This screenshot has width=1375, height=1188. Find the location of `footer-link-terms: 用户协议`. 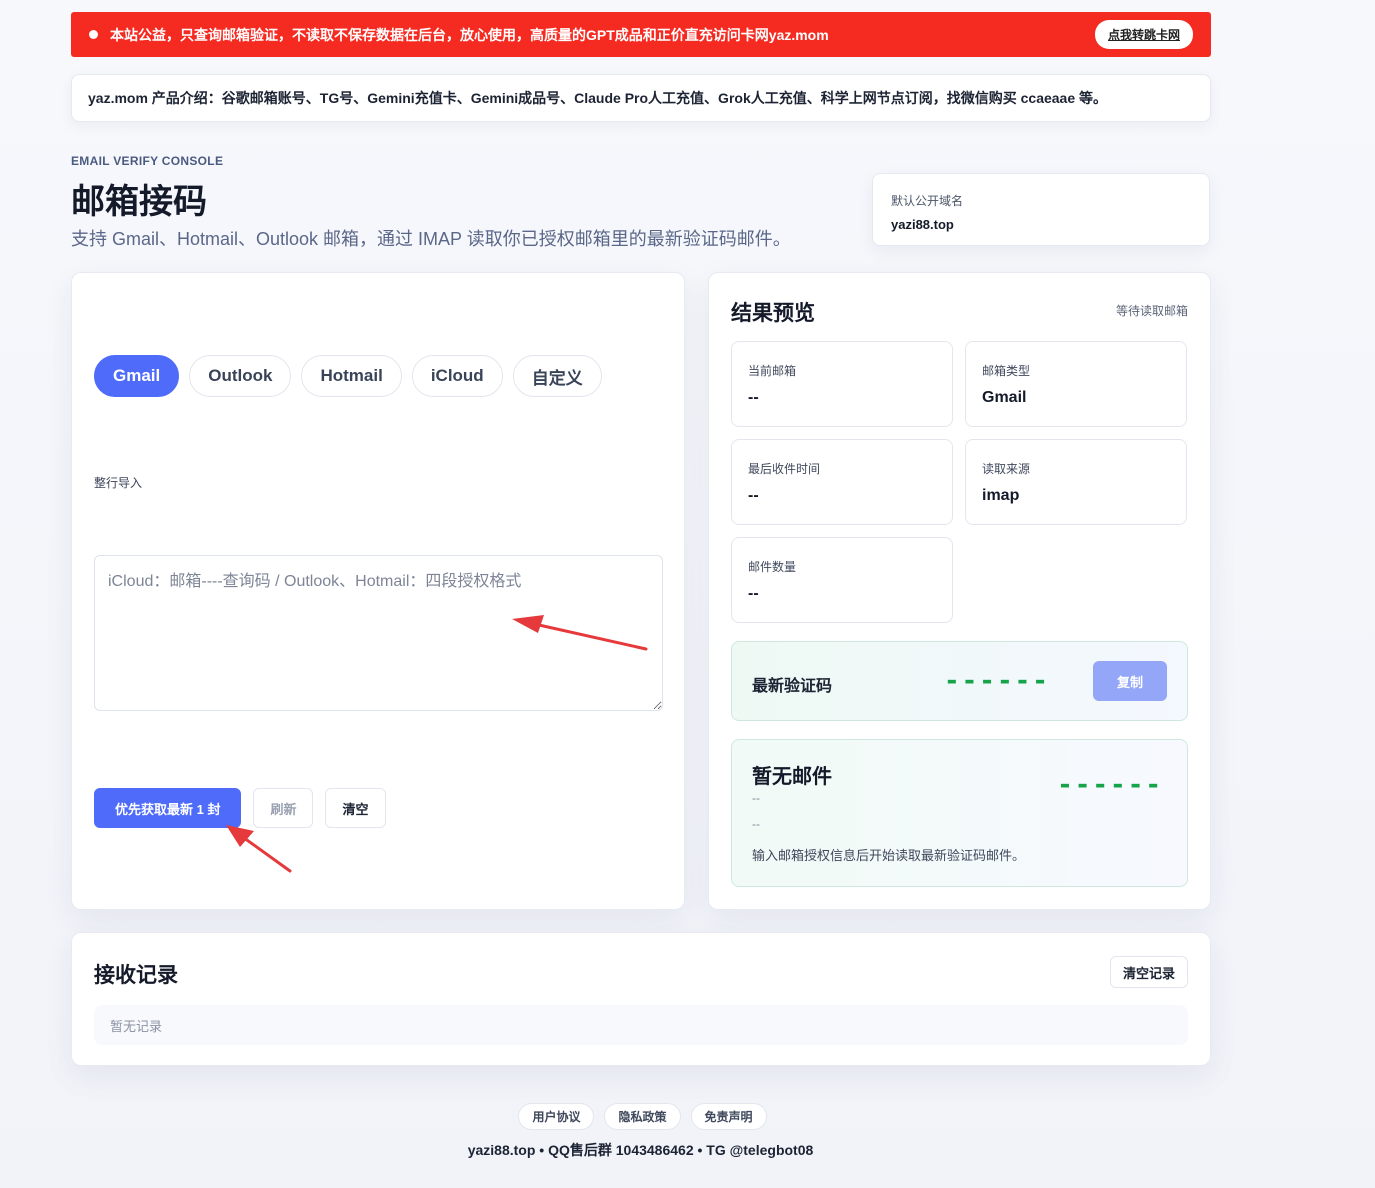

footer-link-terms: 用户协议 is located at coordinates (556, 1116).